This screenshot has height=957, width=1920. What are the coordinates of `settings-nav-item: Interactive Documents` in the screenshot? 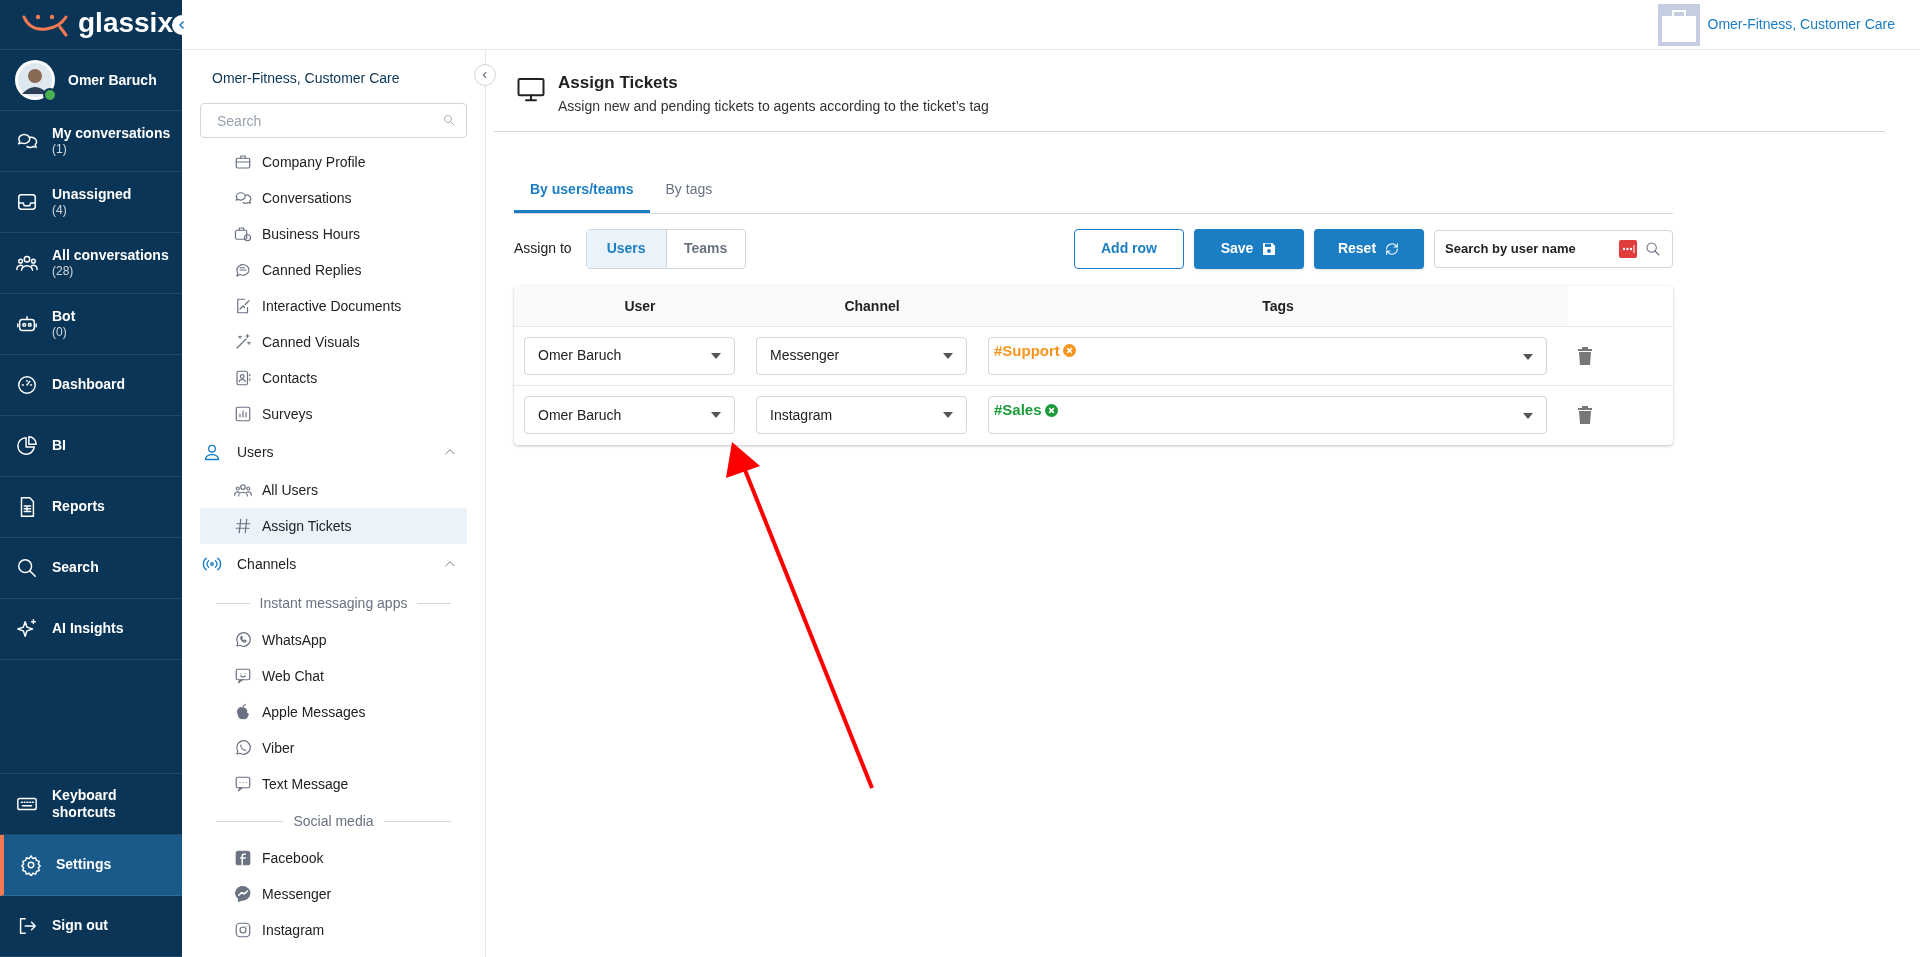 It's located at (333, 306).